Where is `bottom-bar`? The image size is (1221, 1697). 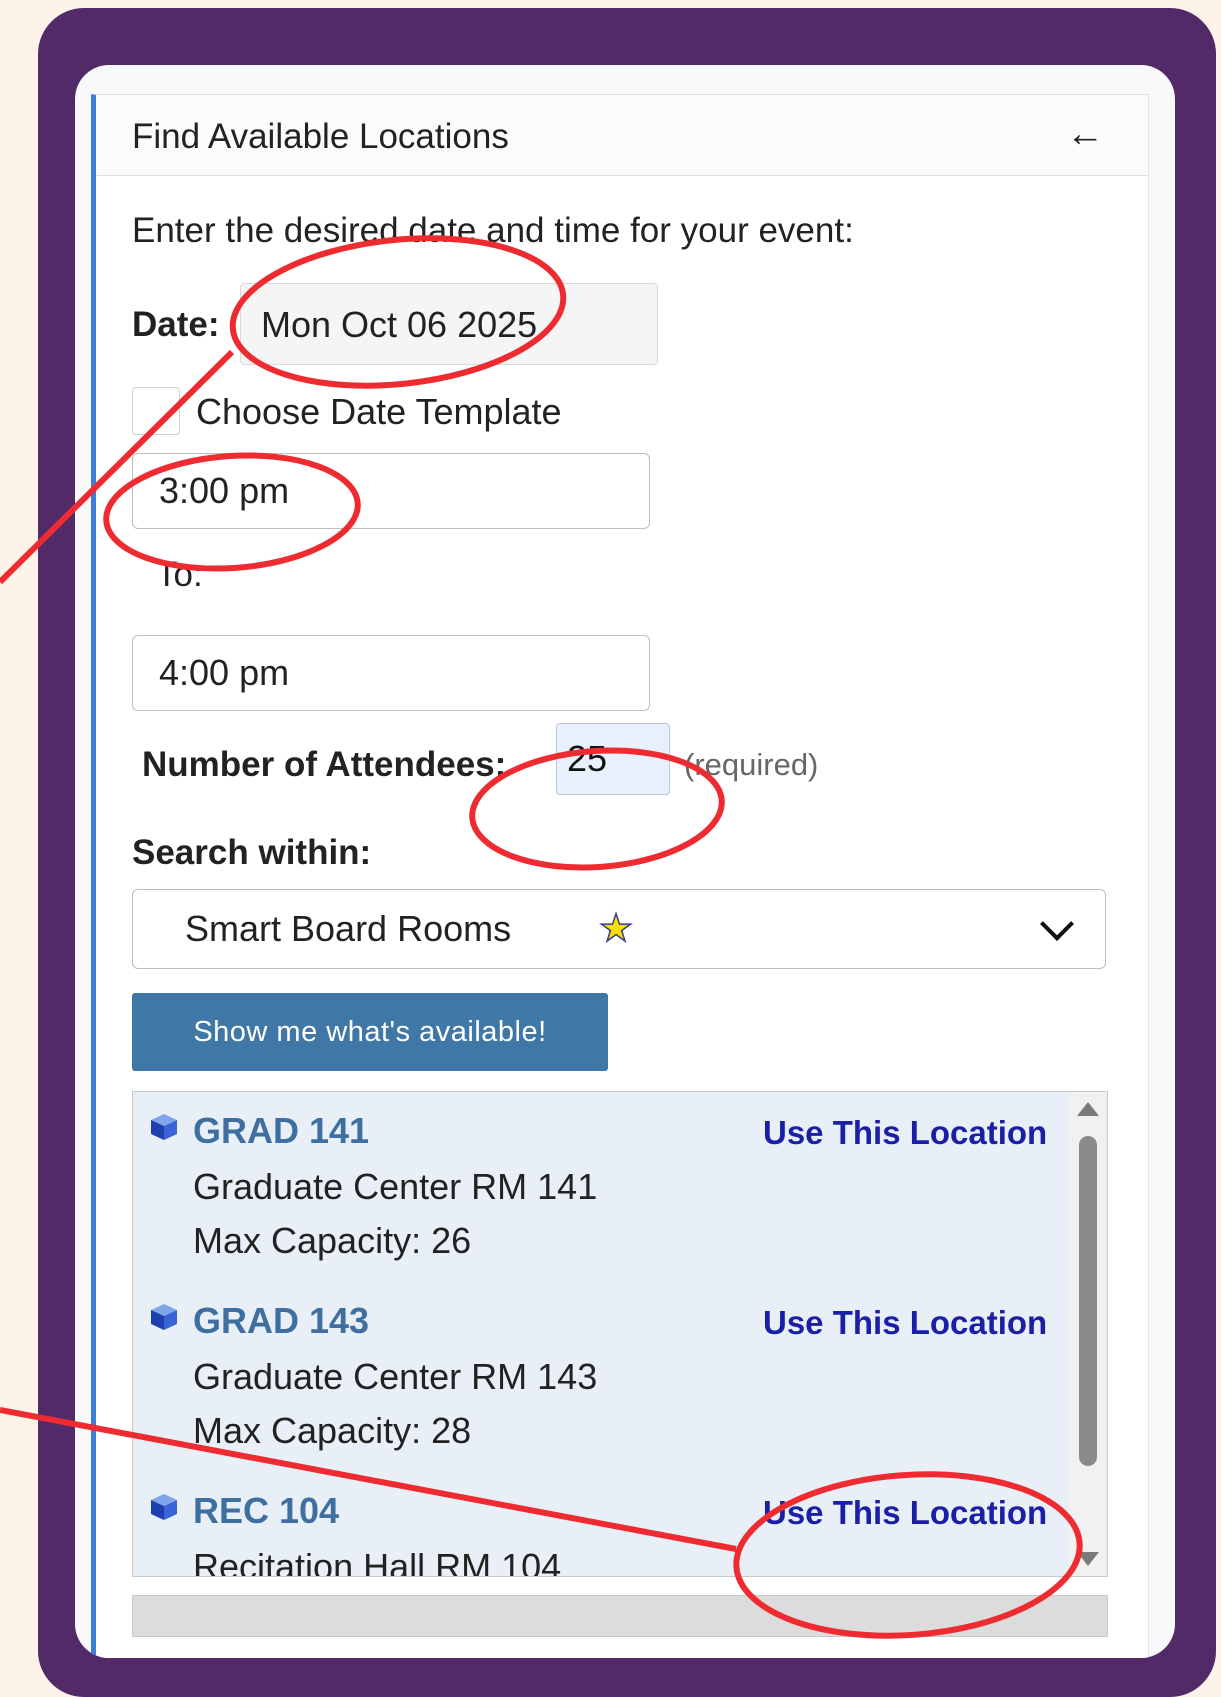
bottom-bar is located at coordinates (620, 1616).